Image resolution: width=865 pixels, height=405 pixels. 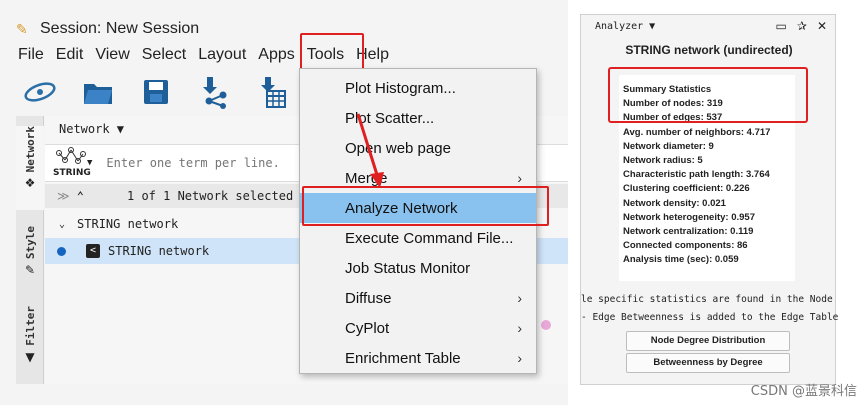 What do you see at coordinates (214, 92) in the screenshot?
I see `import-network-icon` at bounding box center [214, 92].